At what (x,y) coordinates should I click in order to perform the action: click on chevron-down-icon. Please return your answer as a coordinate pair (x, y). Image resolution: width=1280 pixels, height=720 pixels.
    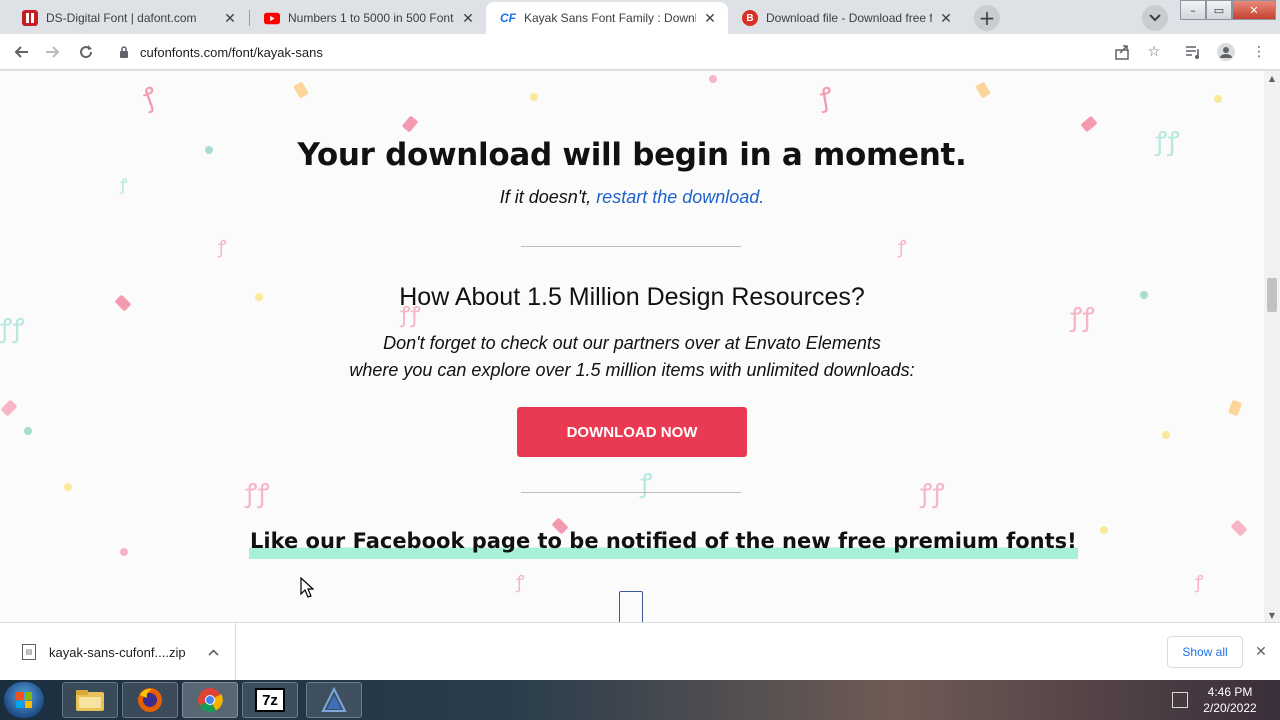
    Looking at the image, I should click on (1155, 18).